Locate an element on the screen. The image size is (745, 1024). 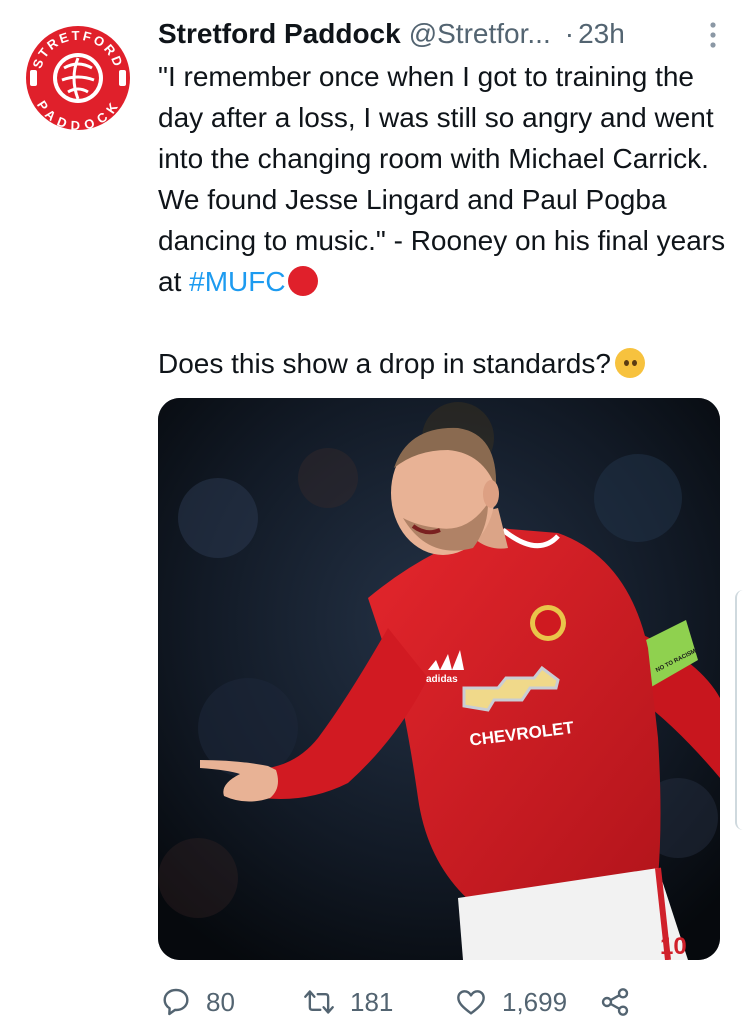
stretford-paddock-logo: STRETFORD PADDOCK is located at coordinates (78, 79).